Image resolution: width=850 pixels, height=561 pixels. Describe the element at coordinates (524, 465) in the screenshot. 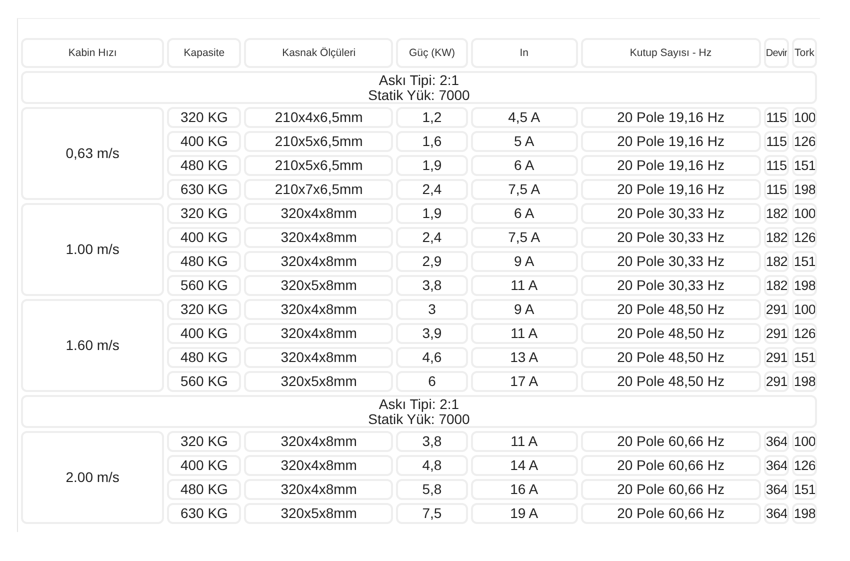

I see `table-cell: 14 A` at that location.